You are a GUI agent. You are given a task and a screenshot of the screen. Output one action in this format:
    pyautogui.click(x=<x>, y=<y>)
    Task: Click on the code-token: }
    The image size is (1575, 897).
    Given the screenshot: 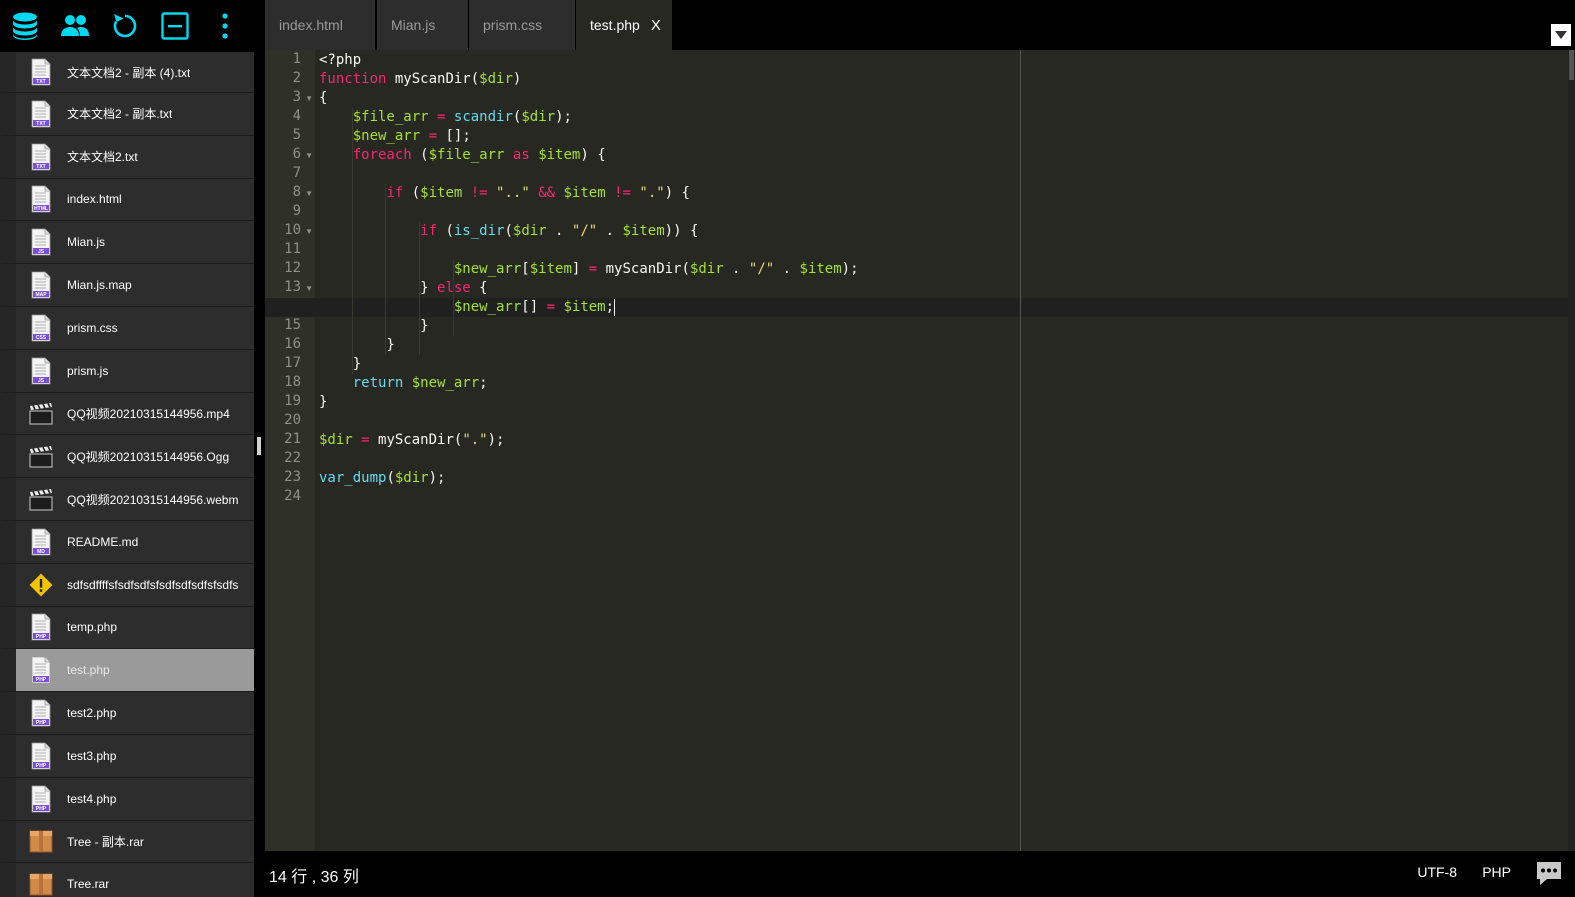 What is the action you would take?
    pyautogui.click(x=378, y=288)
    